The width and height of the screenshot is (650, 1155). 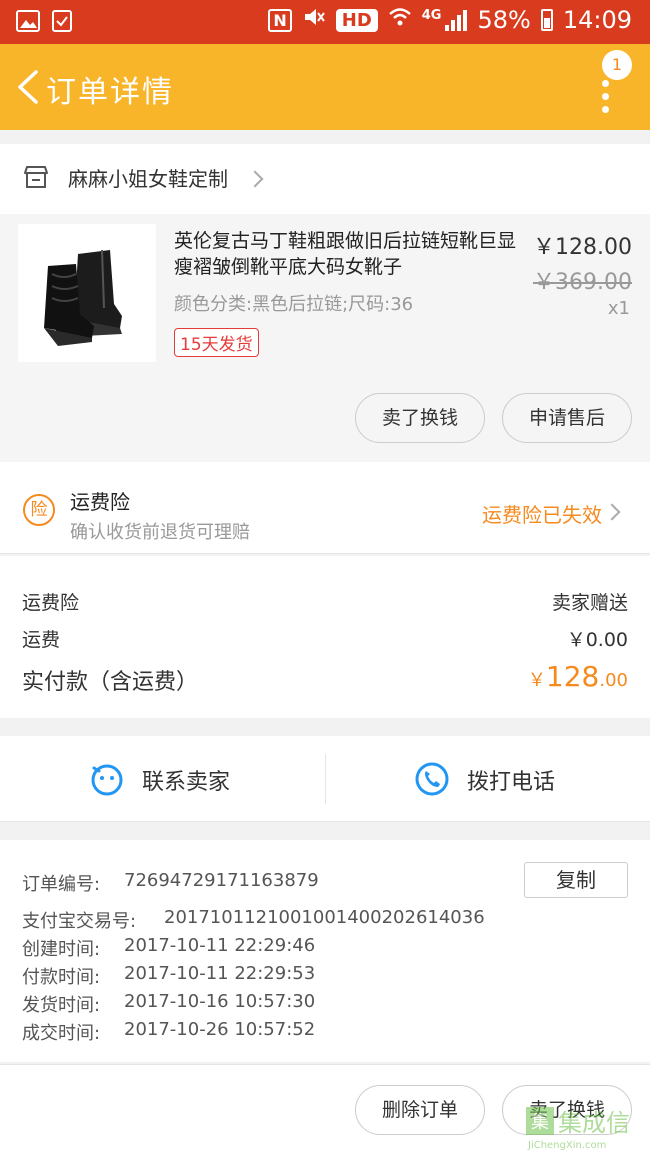 I want to click on original-price: ￥369.00, so click(x=582, y=282).